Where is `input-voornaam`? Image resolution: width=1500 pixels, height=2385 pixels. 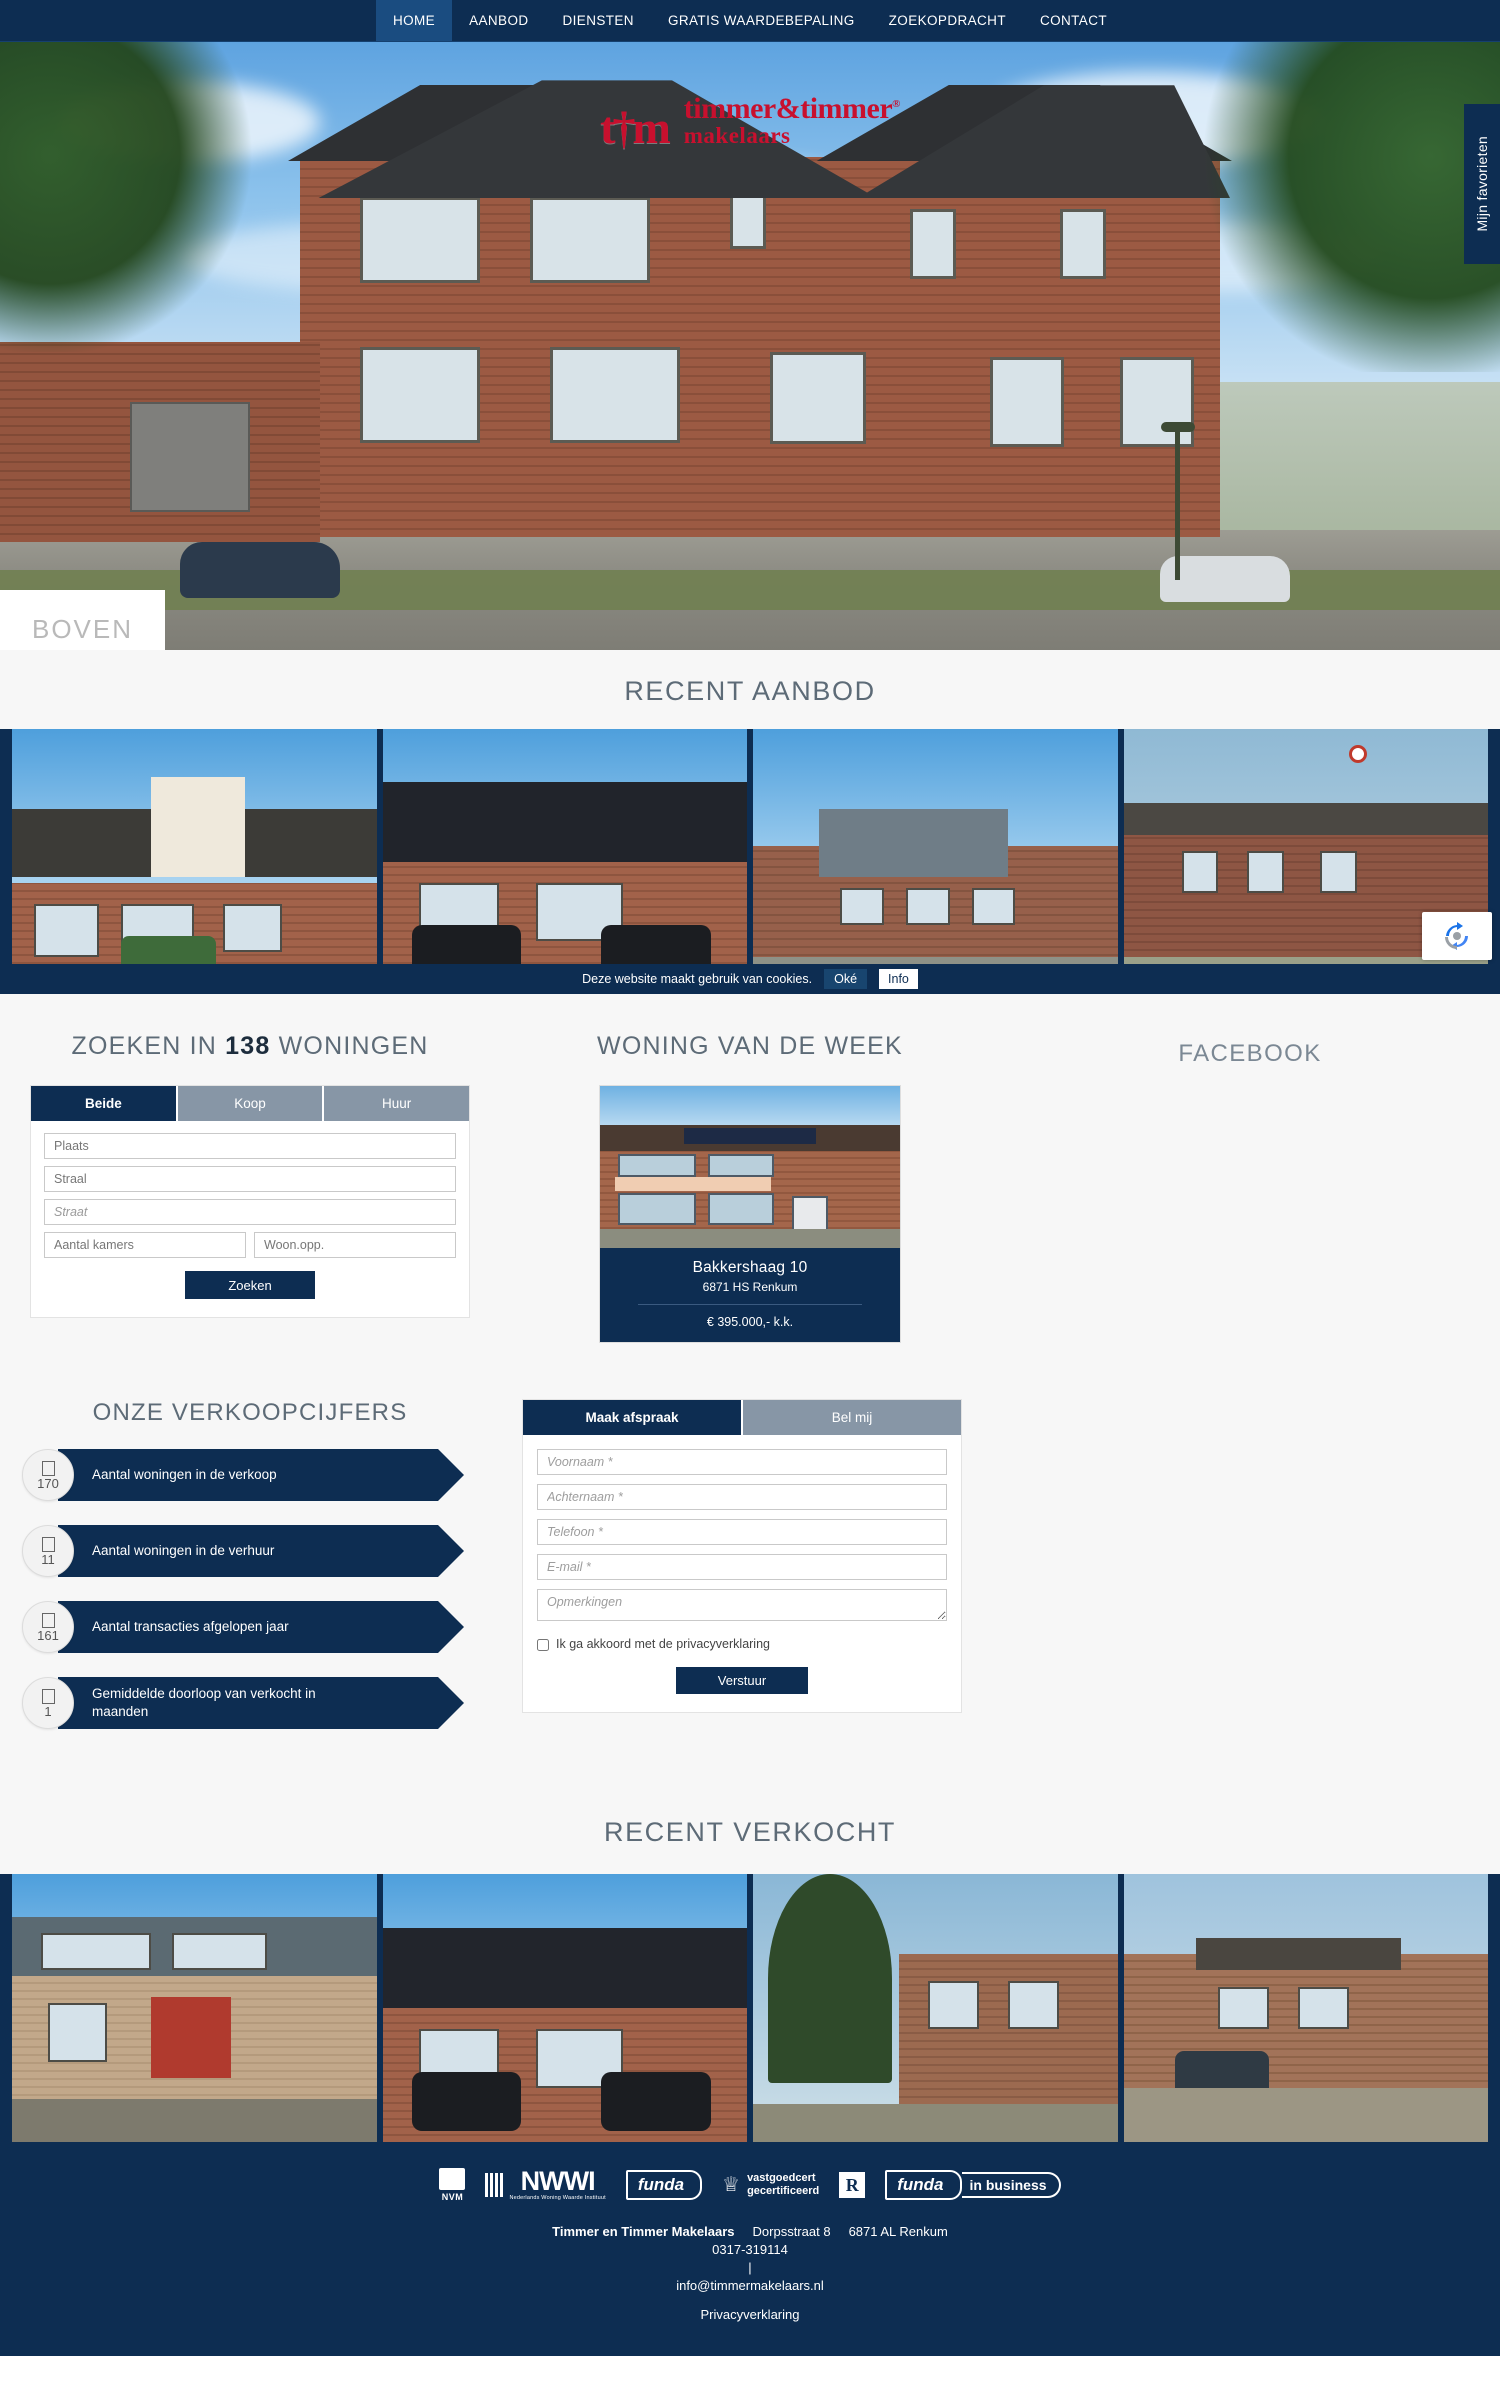 input-voornaam is located at coordinates (742, 1462).